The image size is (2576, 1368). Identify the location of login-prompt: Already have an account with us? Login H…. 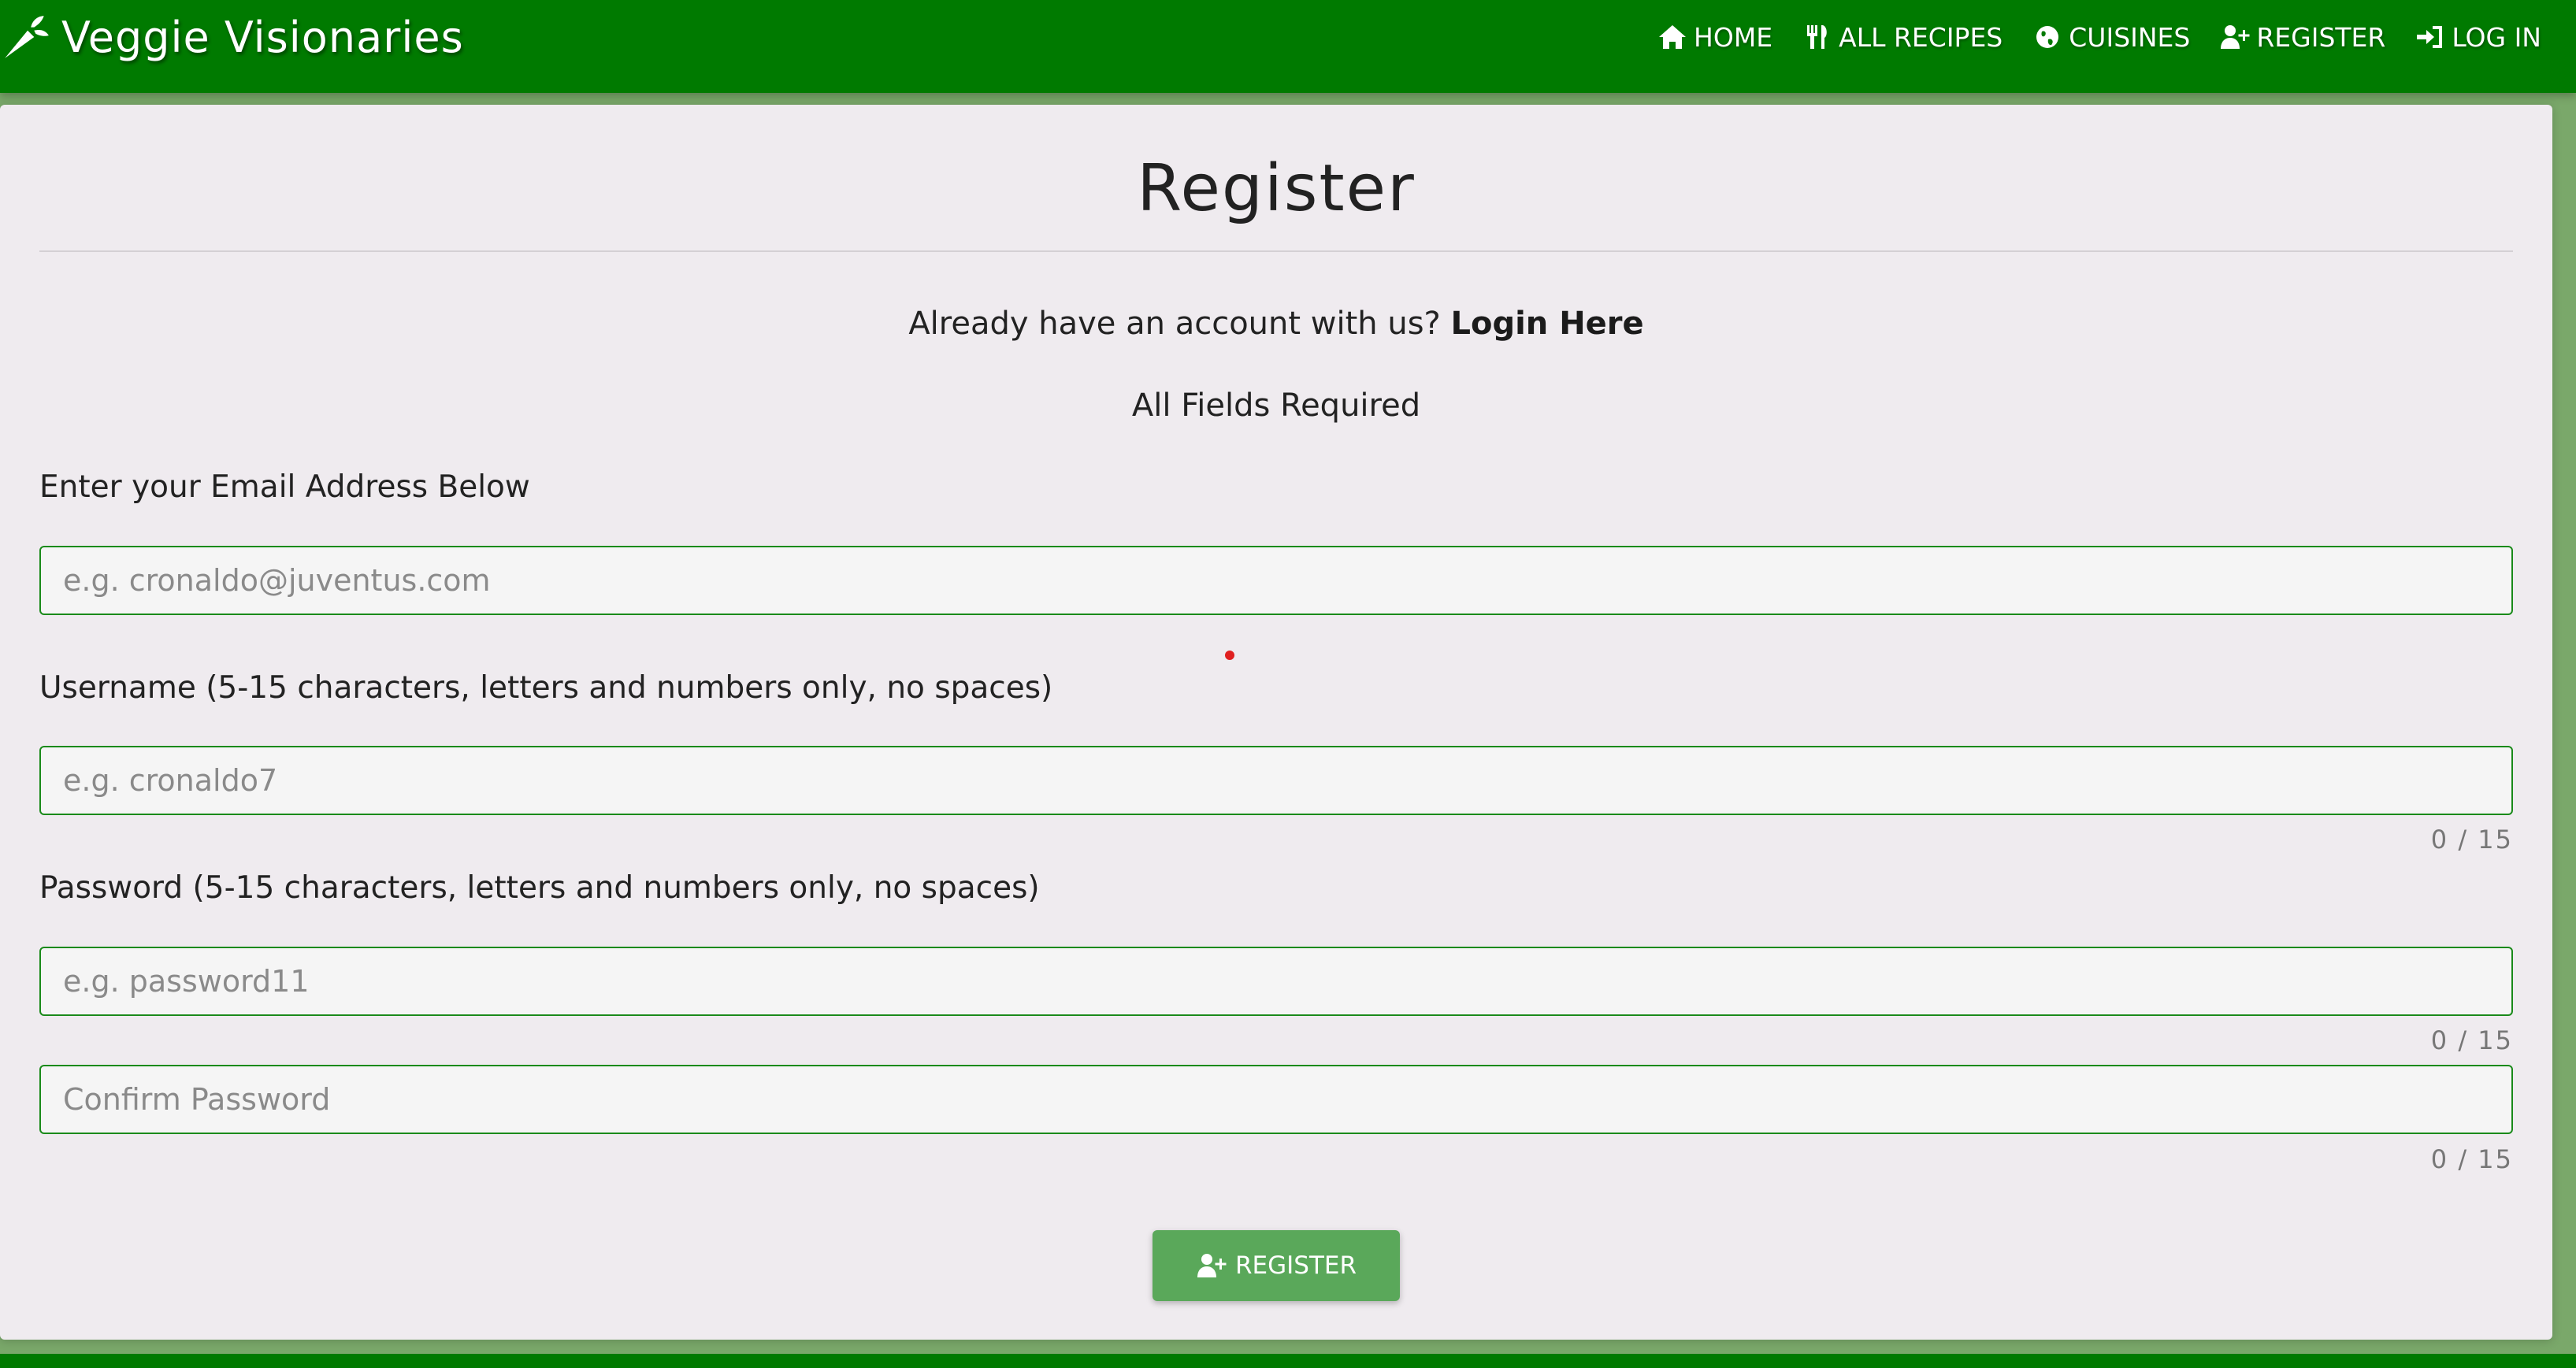
(1276, 324).